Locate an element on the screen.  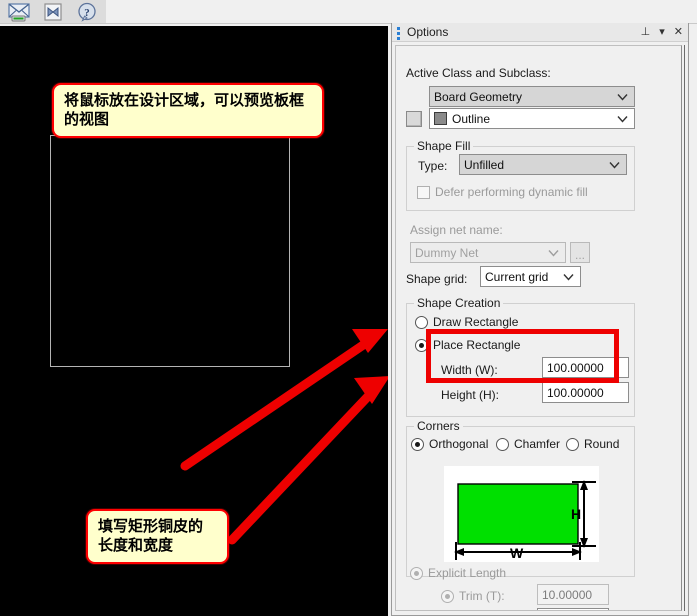
draw-rectangle-radio: Draw Rectangle is located at coordinates (466, 322).